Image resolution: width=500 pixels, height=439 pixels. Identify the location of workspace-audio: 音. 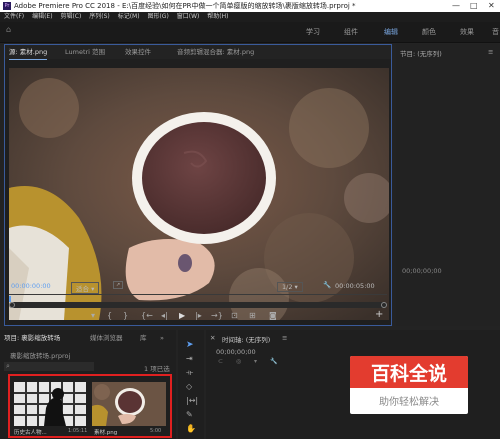
(495, 32).